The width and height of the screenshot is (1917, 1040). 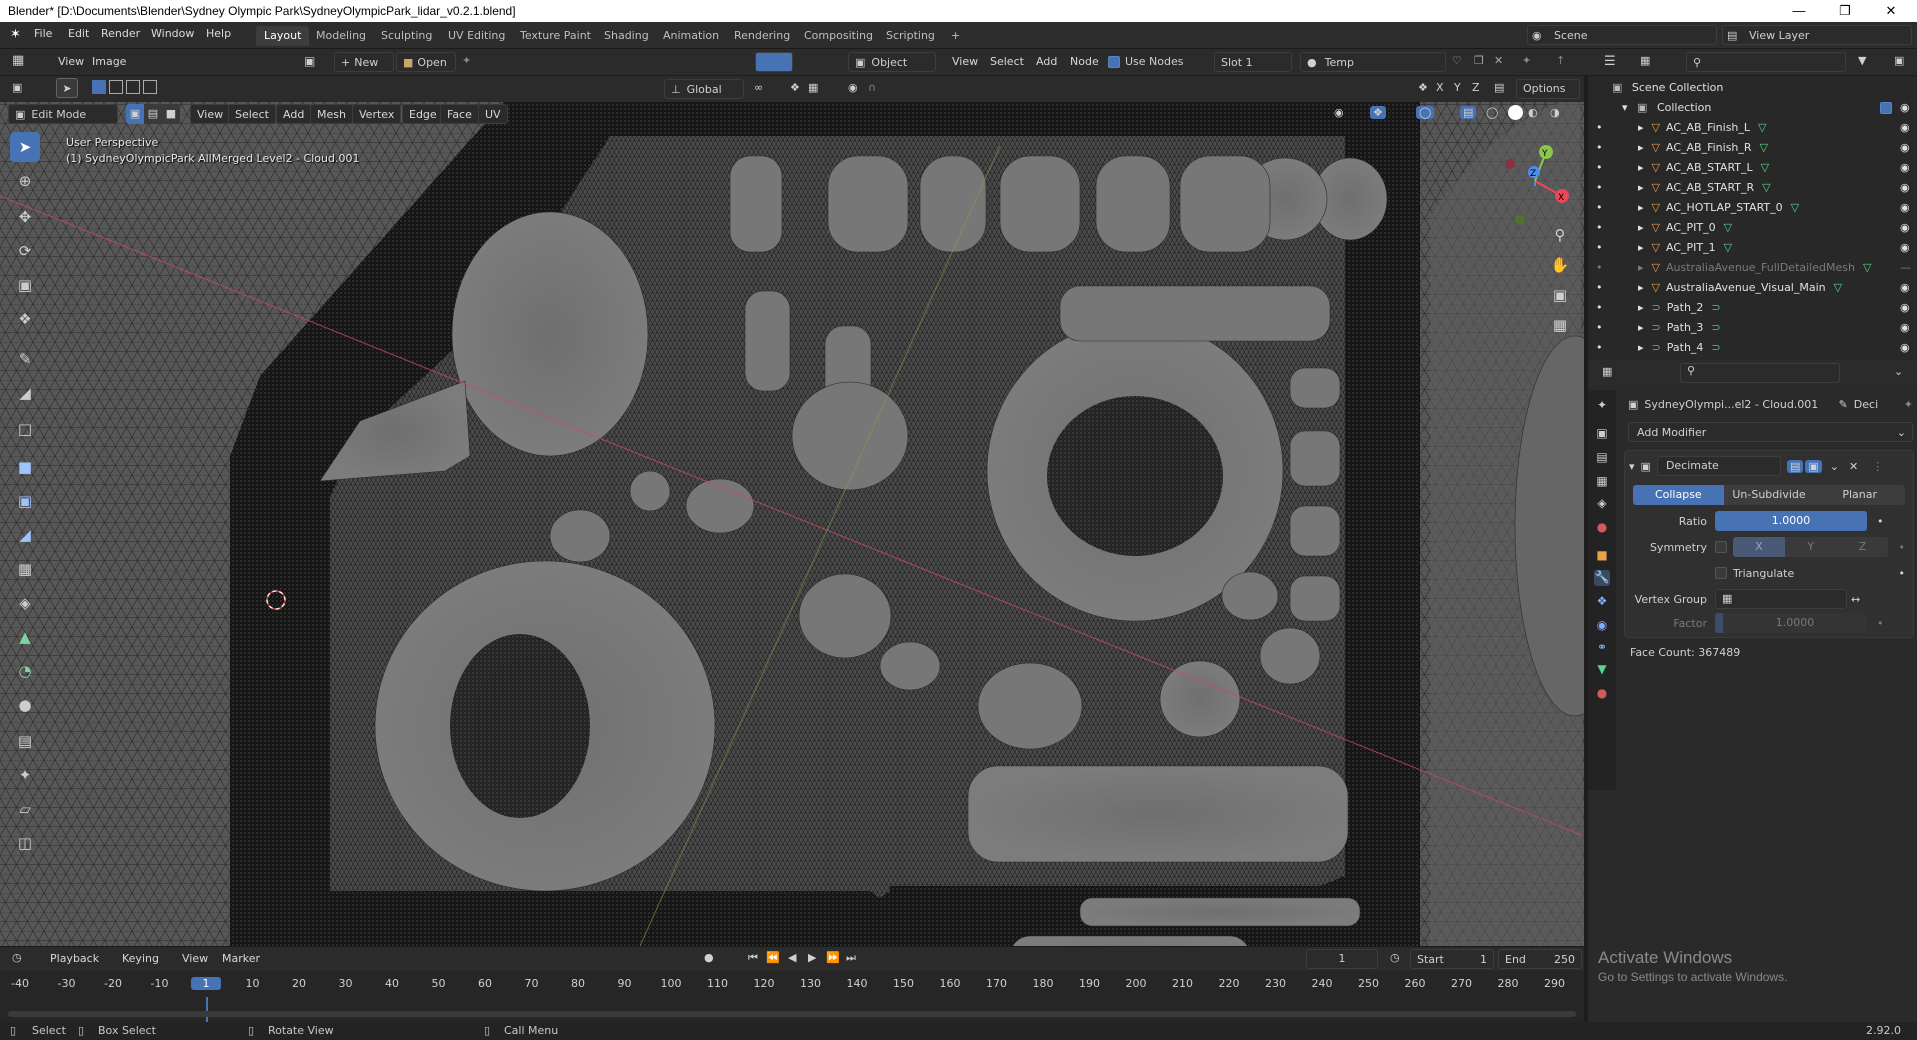 What do you see at coordinates (25, 843) in the screenshot?
I see `rip-tool-icon: ◫` at bounding box center [25, 843].